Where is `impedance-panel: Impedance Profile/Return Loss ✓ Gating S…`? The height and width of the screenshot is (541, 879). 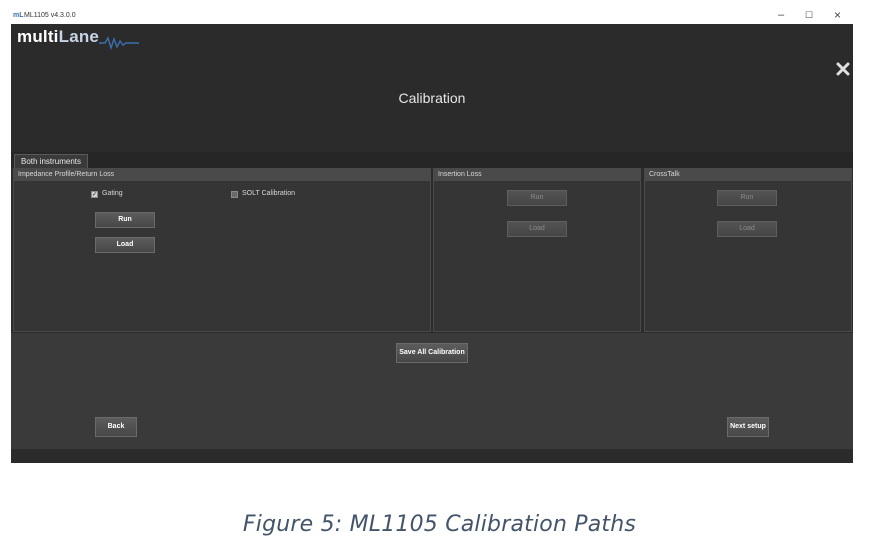
impedance-panel: Impedance Profile/Return Loss ✓ Gating S… is located at coordinates (222, 250).